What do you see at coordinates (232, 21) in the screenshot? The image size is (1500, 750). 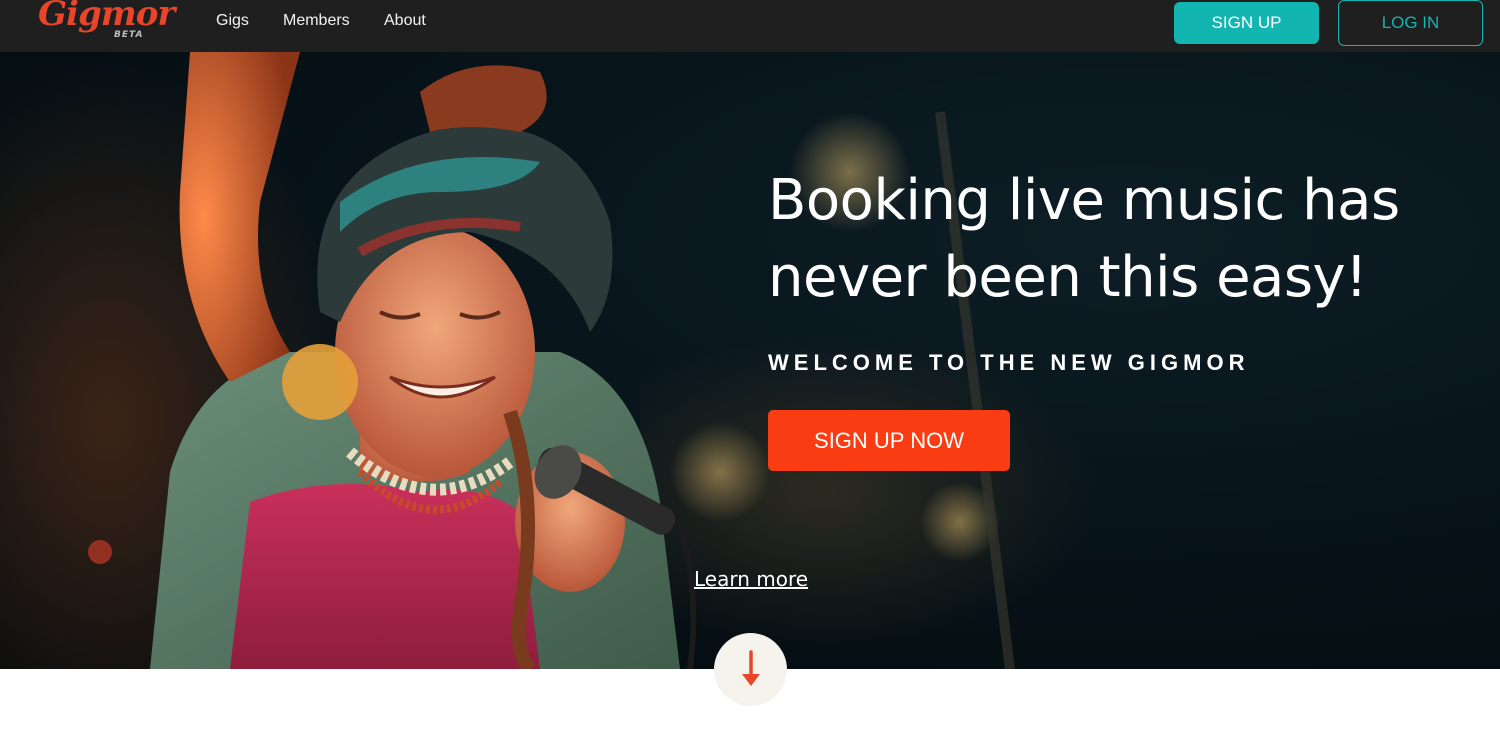 I see `nav-link-gigs: Gigs` at bounding box center [232, 21].